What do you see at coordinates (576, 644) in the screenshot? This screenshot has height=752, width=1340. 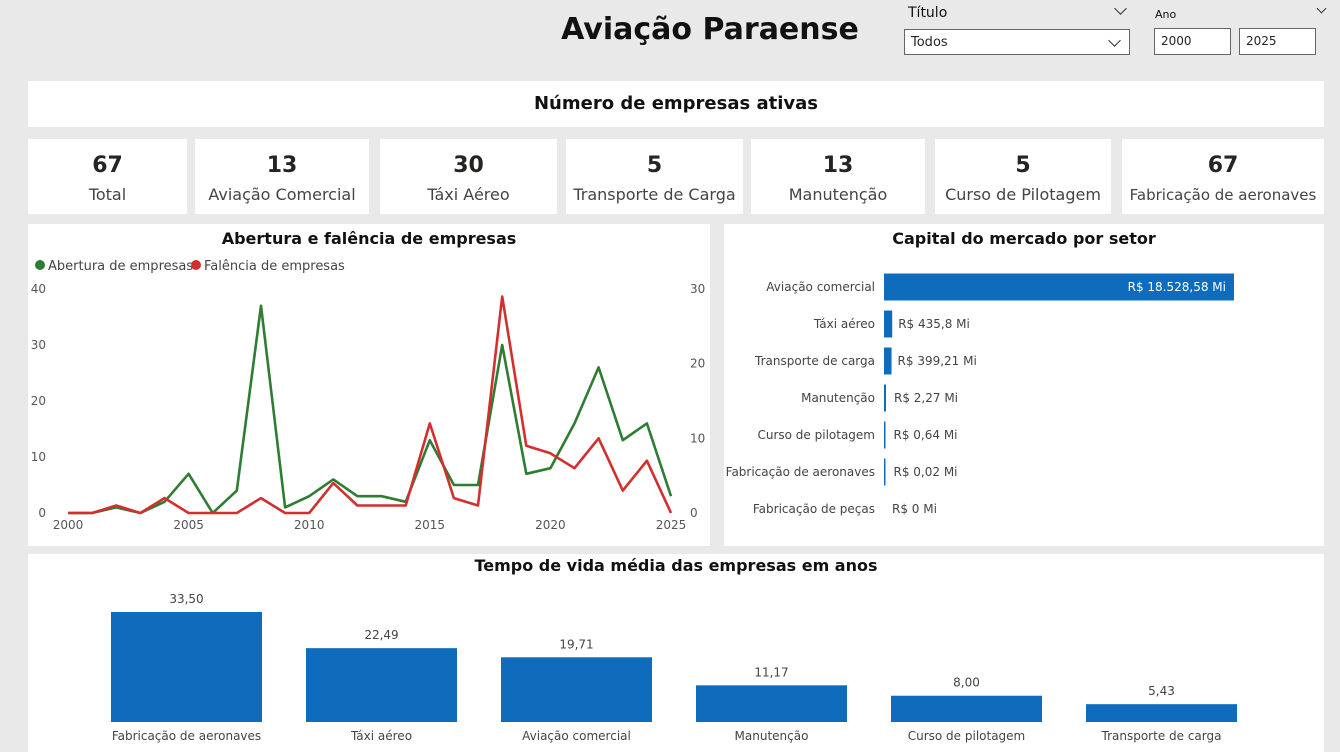 I see `data-label: 19,71` at bounding box center [576, 644].